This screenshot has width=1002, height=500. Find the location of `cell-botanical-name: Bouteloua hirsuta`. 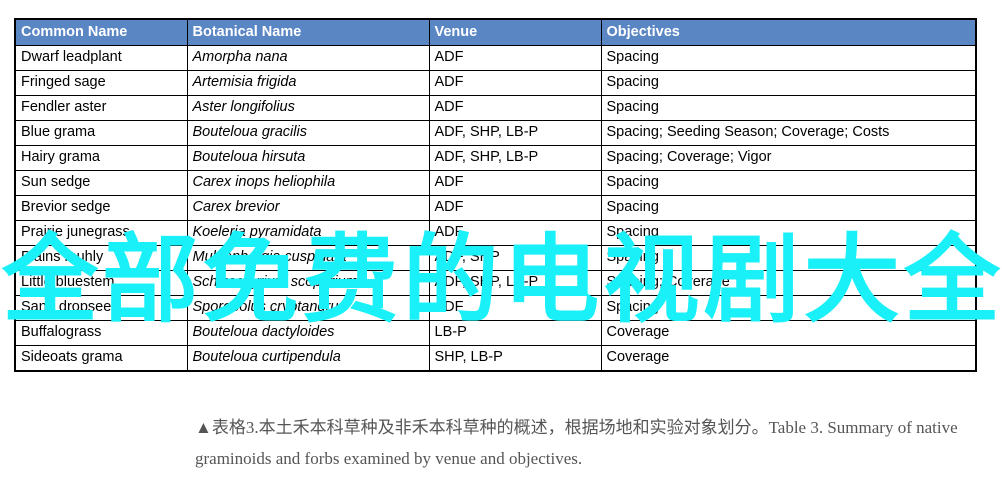

cell-botanical-name: Bouteloua hirsuta is located at coordinates (308, 158).